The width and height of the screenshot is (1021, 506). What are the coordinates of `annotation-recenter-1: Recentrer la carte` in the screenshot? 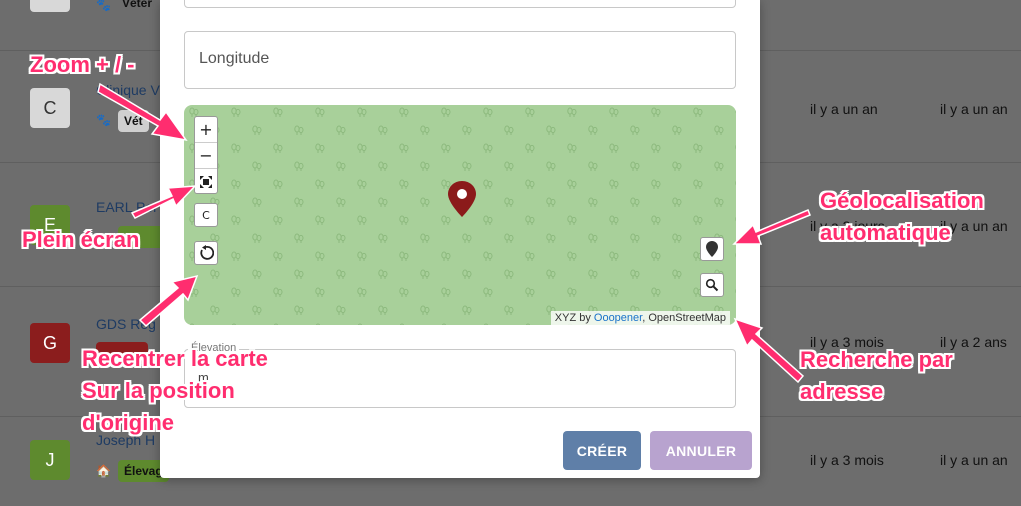 It's located at (175, 358).